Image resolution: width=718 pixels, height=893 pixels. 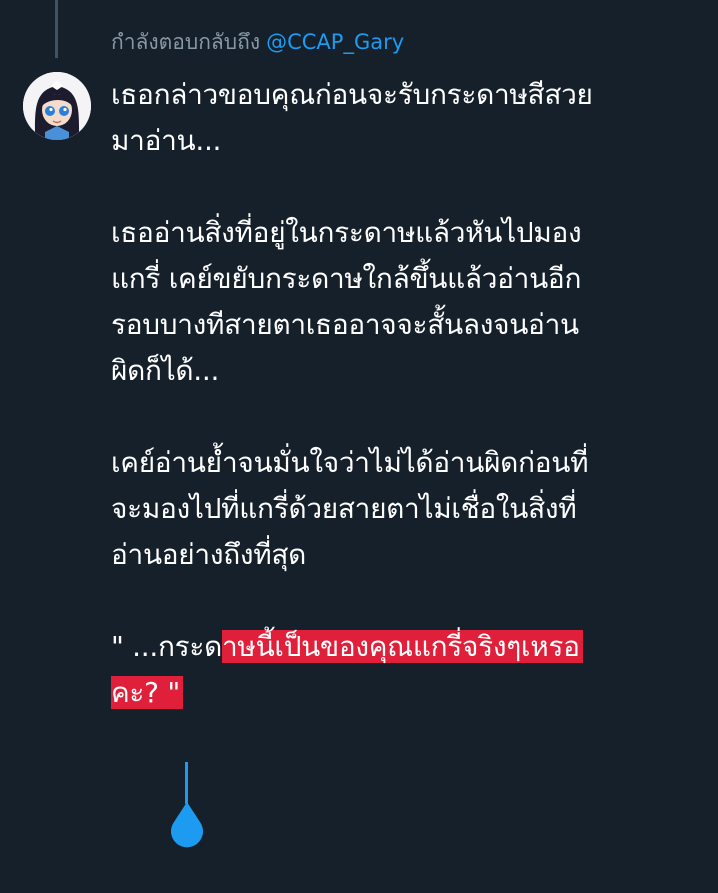 What do you see at coordinates (406, 693) in the screenshot?
I see `text-line: คะ? "` at bounding box center [406, 693].